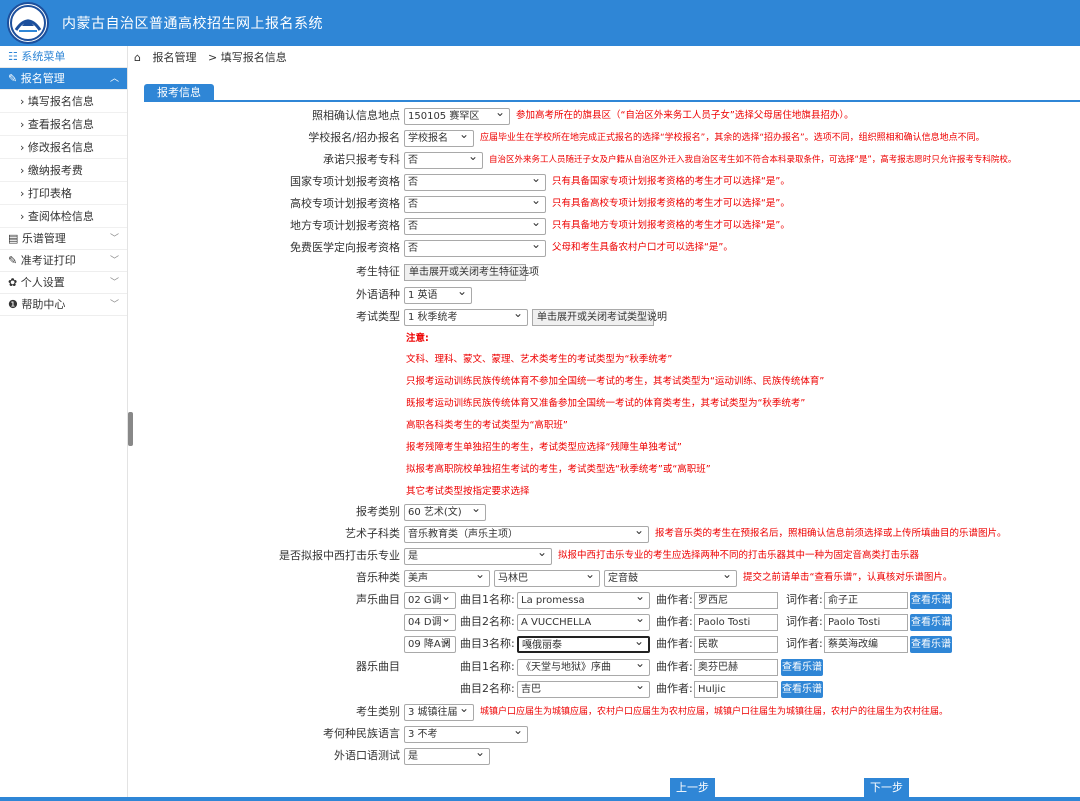 This screenshot has height=801, width=1080. Describe the element at coordinates (544, 447) in the screenshot. I see `exam-type-note: 报考残障考生单独招生的考生，考试类型应选择“残障生单独考试”` at that location.